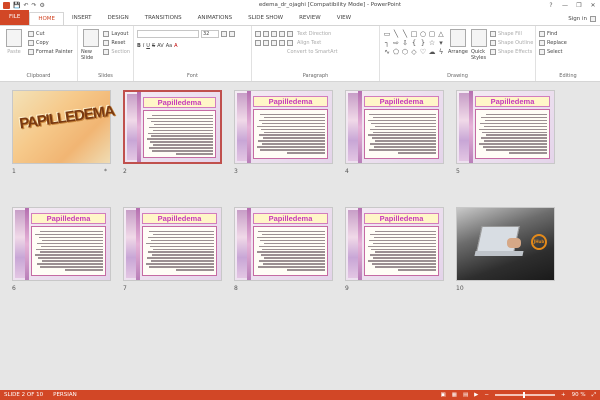  Describe the element at coordinates (258, 33) in the screenshot. I see `bullets-icon` at that location.